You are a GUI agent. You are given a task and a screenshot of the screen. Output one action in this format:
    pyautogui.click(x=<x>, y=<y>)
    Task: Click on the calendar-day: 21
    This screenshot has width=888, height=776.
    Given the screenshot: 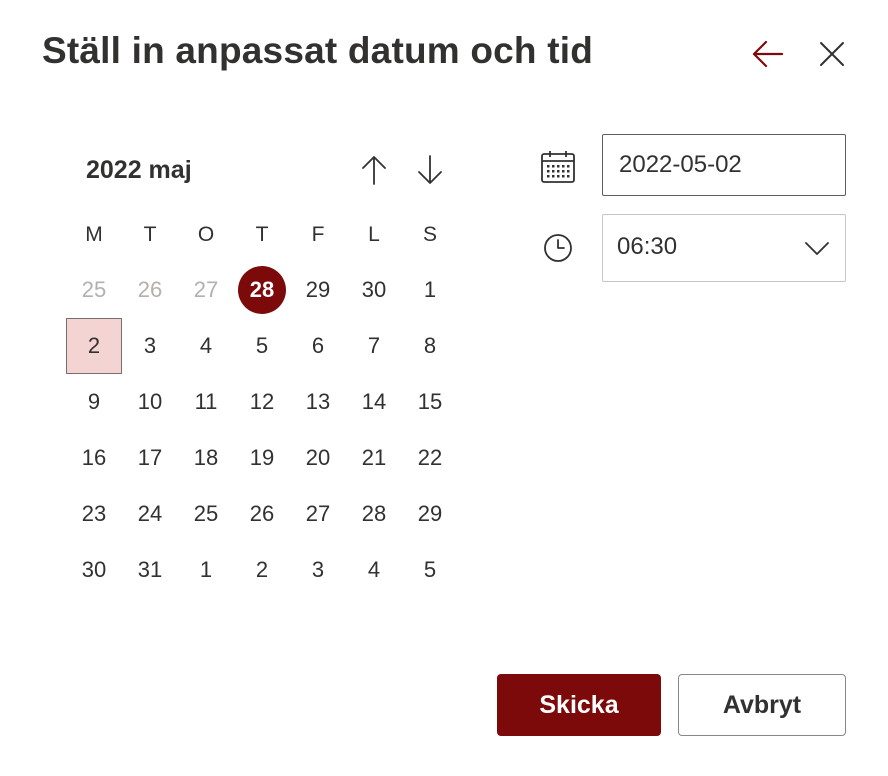 What is the action you would take?
    pyautogui.click(x=374, y=458)
    